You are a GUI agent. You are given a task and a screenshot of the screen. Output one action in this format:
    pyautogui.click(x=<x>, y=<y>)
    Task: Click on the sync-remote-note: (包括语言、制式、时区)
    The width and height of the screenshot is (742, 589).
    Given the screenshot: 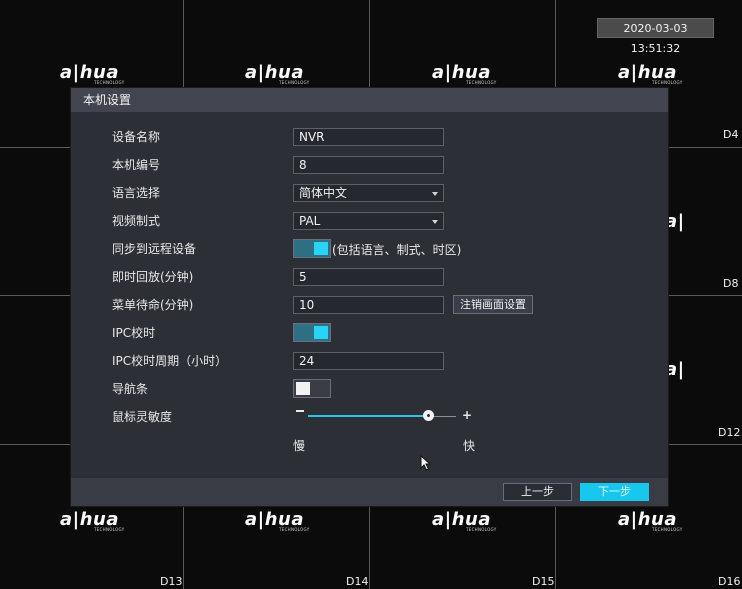 What is the action you would take?
    pyautogui.click(x=397, y=250)
    